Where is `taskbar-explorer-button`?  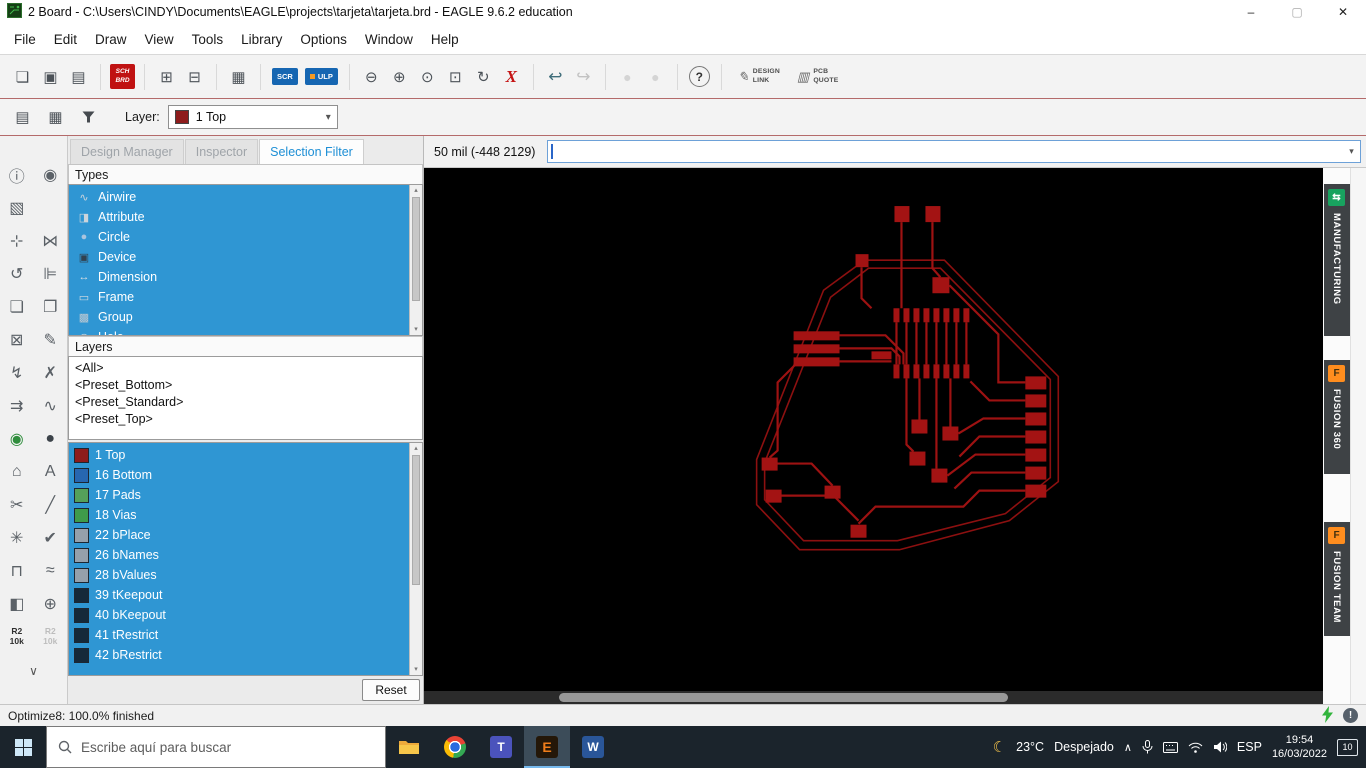 taskbar-explorer-button is located at coordinates (409, 747).